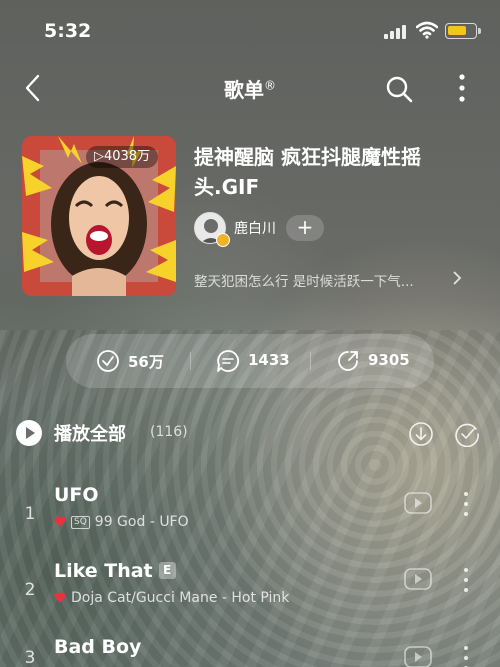 This screenshot has height=667, width=500. Describe the element at coordinates (457, 30) in the screenshot. I see `battery-level` at that location.